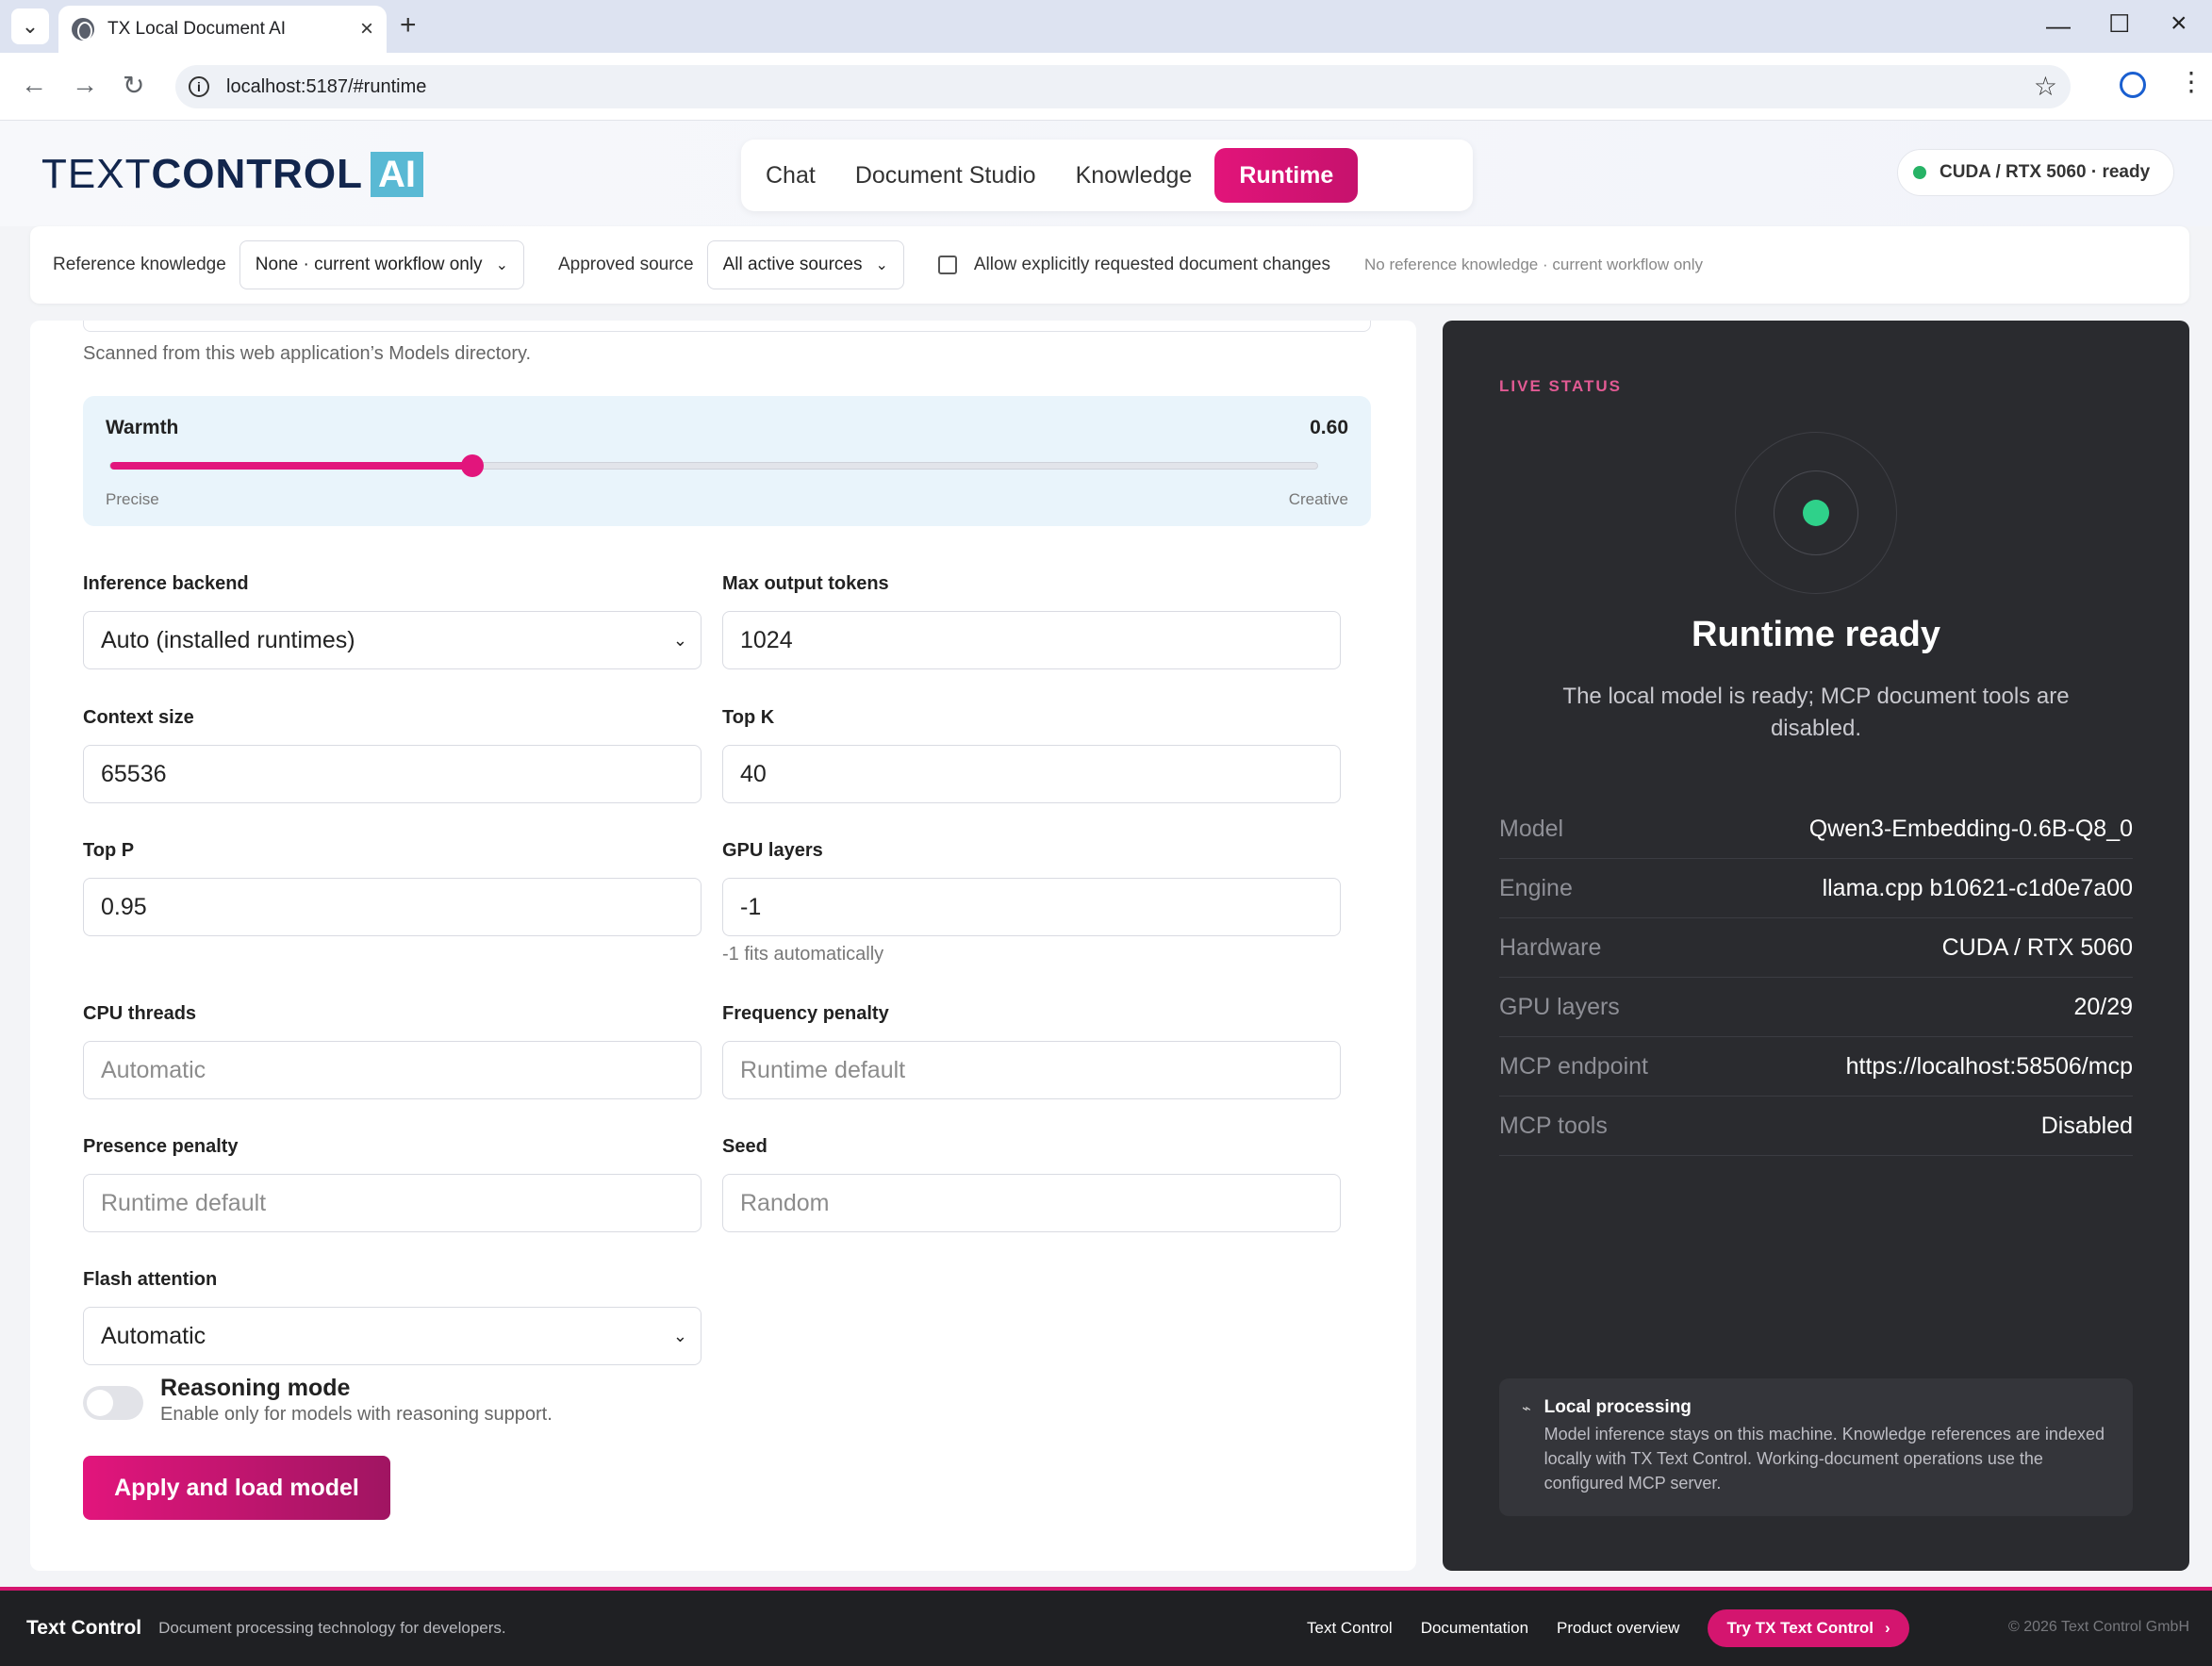  Describe the element at coordinates (1977, 887) in the screenshot. I see `detail-value: llama.cpp b10621-c1d0e7a00` at that location.